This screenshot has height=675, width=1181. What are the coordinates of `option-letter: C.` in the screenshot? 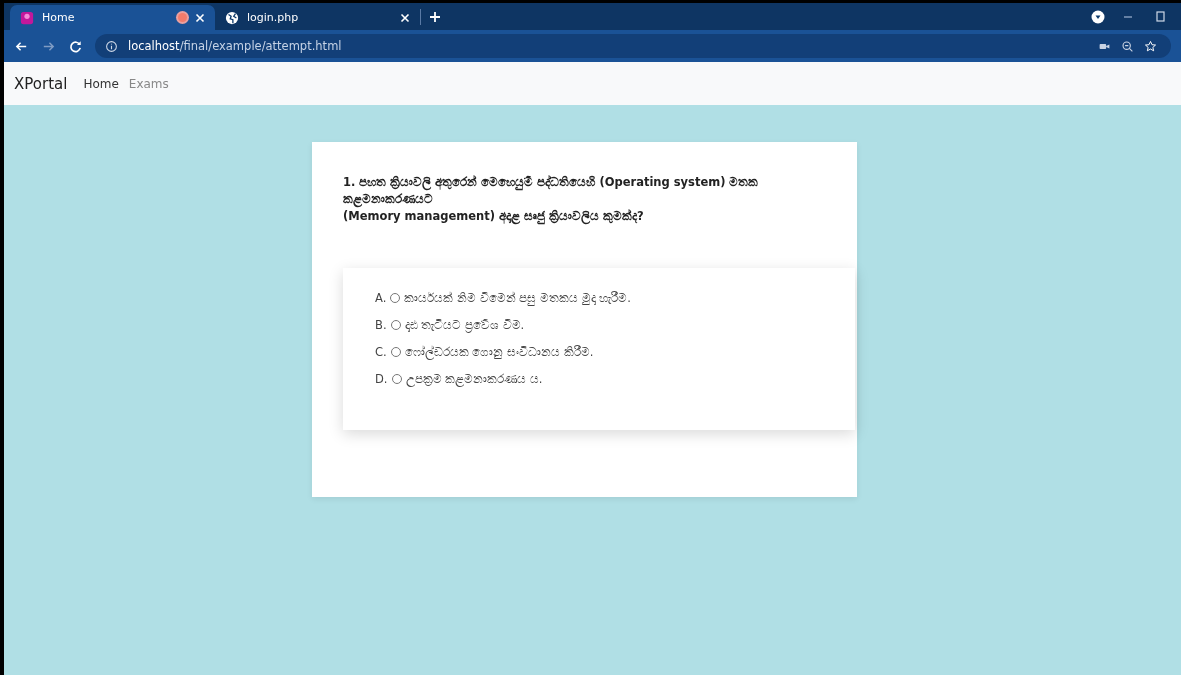 It's located at (381, 351).